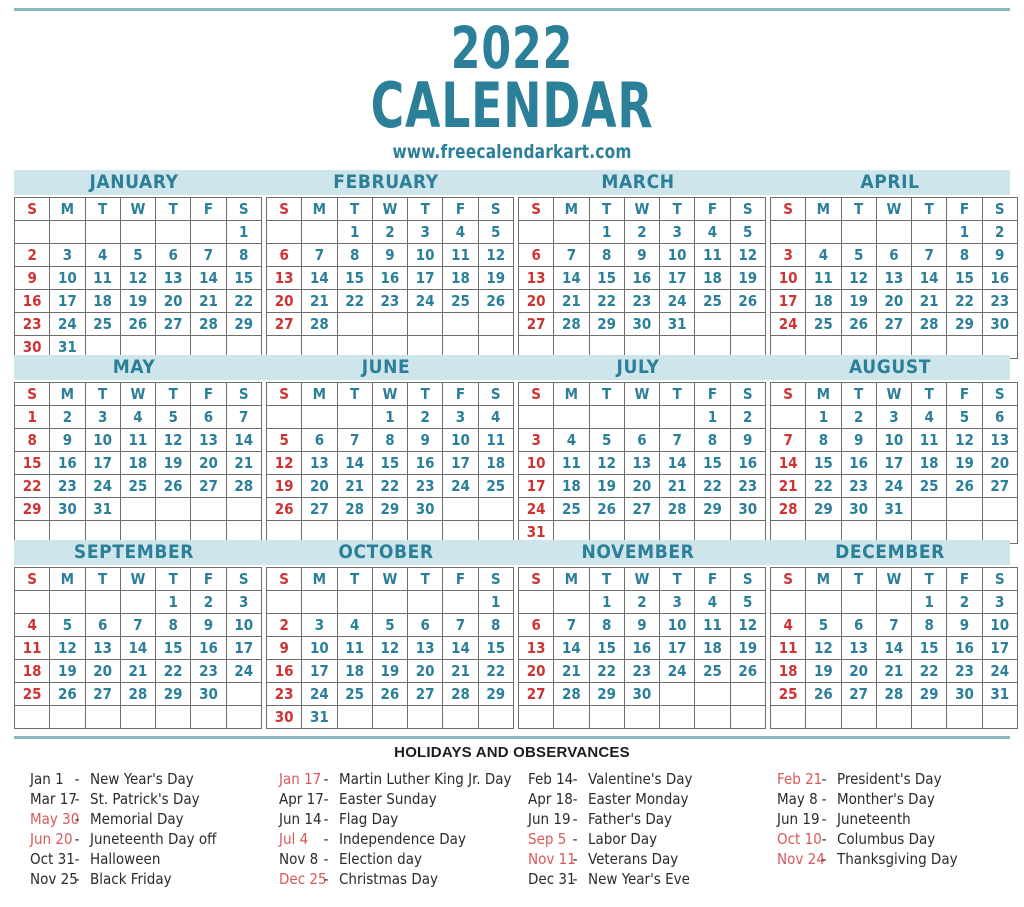 The image size is (1024, 907). What do you see at coordinates (390, 694) in the screenshot?
I see `day-cell: 26` at bounding box center [390, 694].